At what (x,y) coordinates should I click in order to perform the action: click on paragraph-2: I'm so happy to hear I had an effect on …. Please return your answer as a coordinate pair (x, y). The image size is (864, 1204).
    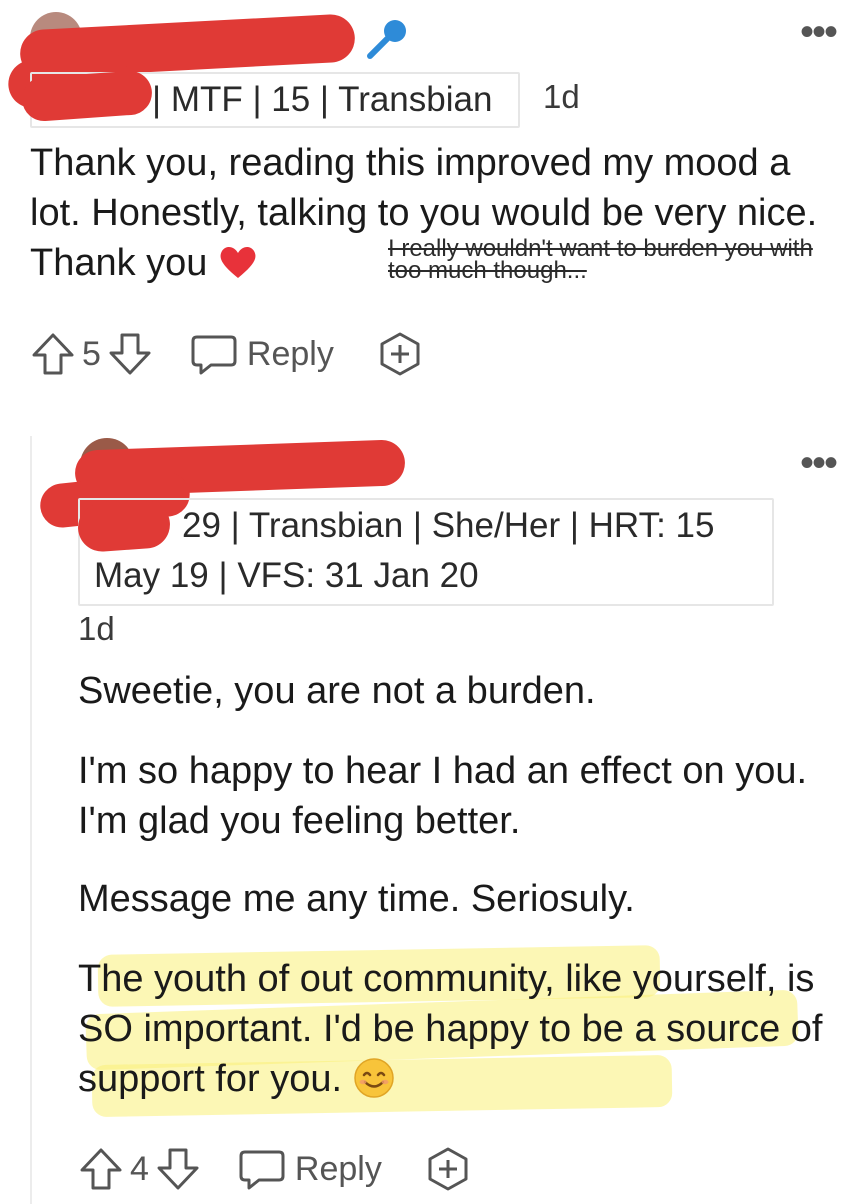
    Looking at the image, I should click on (443, 796).